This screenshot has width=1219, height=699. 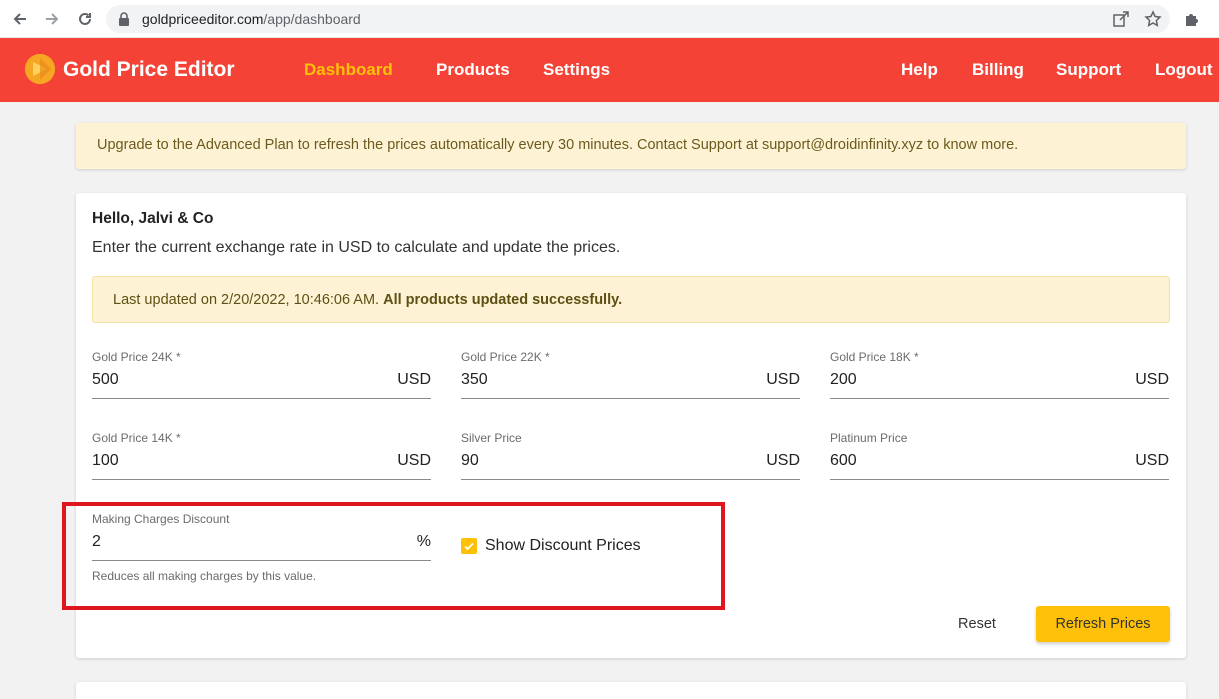 I want to click on field-label: Gold Price 14K *, so click(x=136, y=438).